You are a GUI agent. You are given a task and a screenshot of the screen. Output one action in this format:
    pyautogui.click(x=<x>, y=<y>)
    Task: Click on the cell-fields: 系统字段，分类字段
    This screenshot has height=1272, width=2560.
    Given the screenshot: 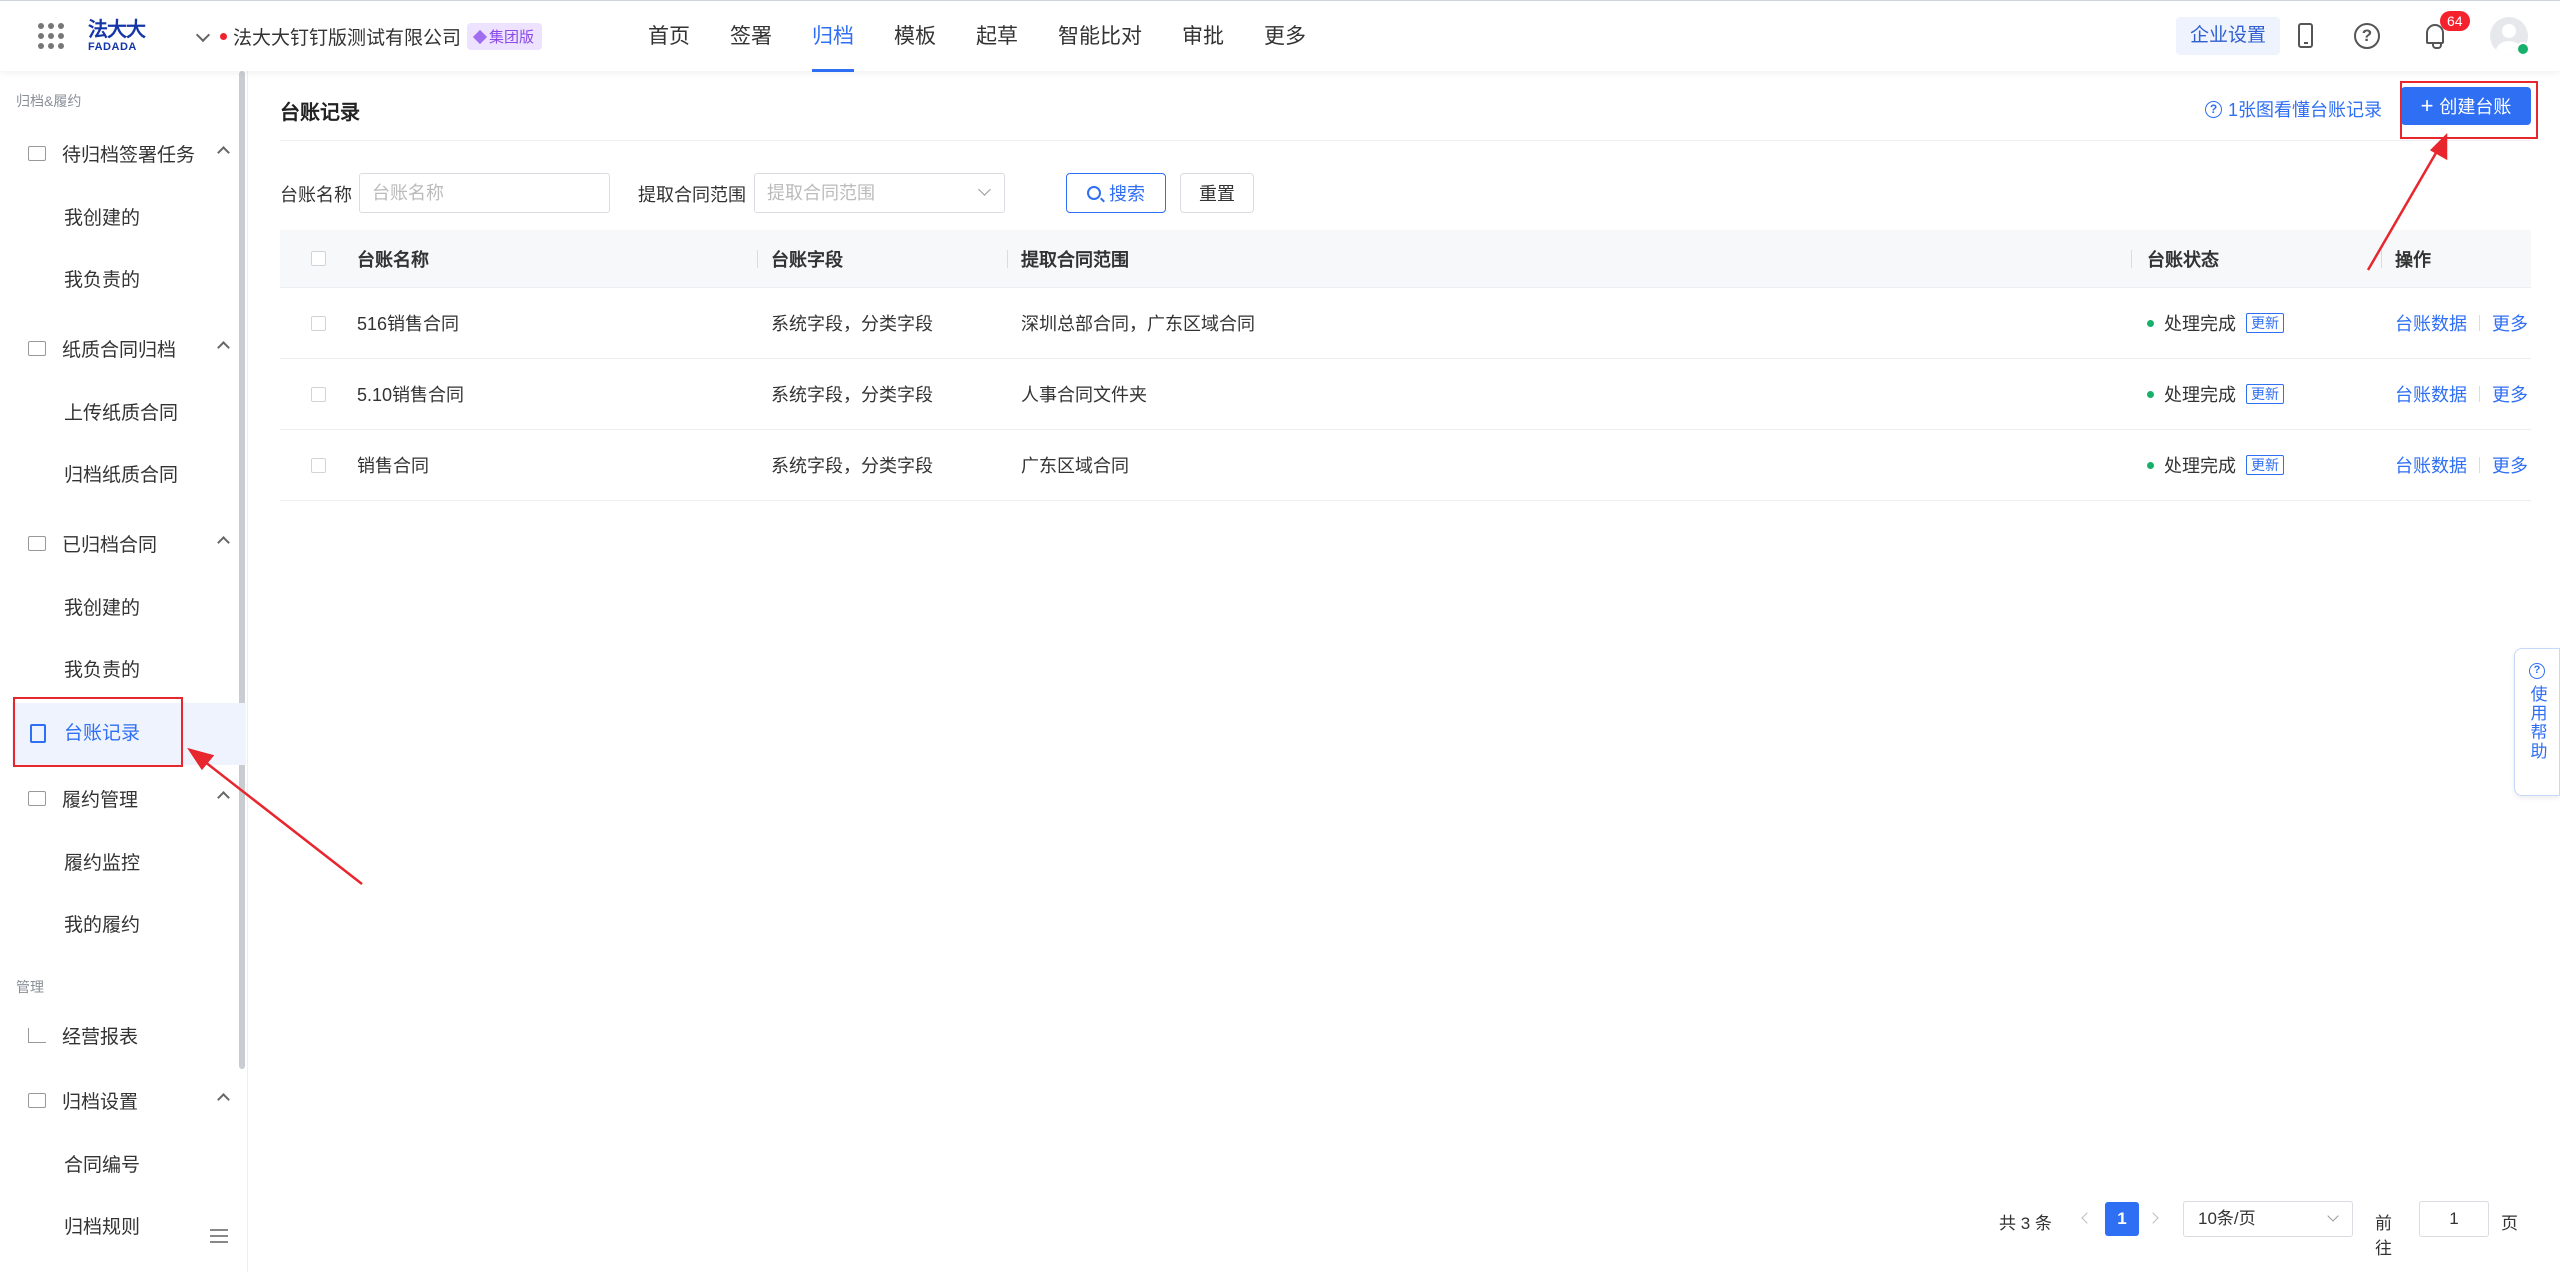 What is the action you would take?
    pyautogui.click(x=852, y=466)
    